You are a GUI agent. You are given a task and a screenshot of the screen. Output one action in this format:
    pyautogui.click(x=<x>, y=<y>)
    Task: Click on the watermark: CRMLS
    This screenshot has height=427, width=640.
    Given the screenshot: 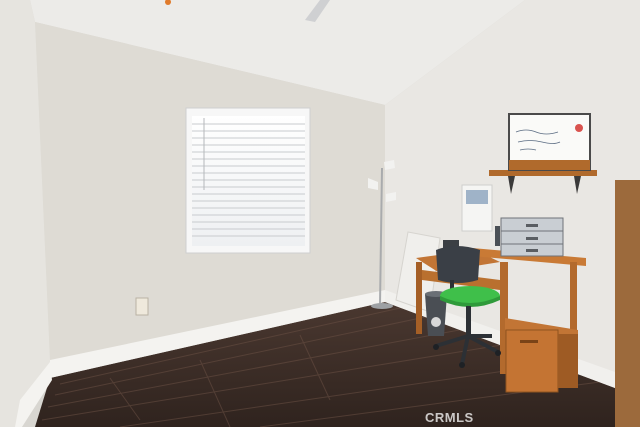 What is the action you would take?
    pyautogui.click(x=449, y=417)
    